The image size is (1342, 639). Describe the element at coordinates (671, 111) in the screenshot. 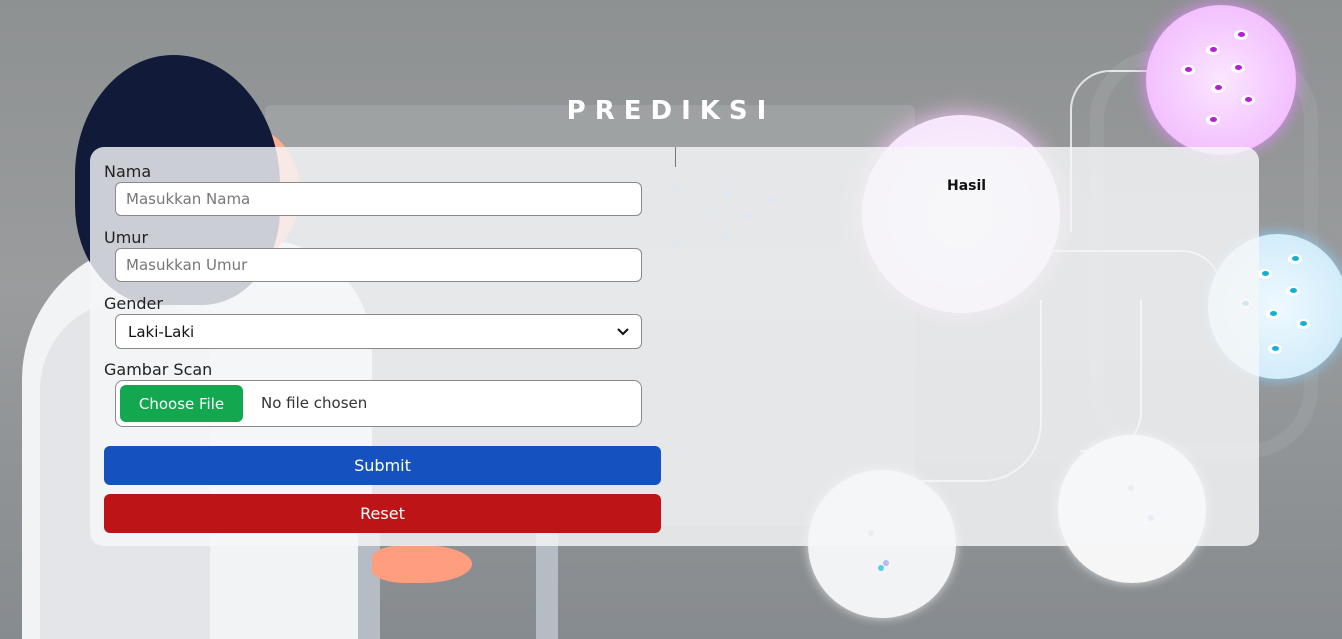

I see `page-title: PREDIKSI` at that location.